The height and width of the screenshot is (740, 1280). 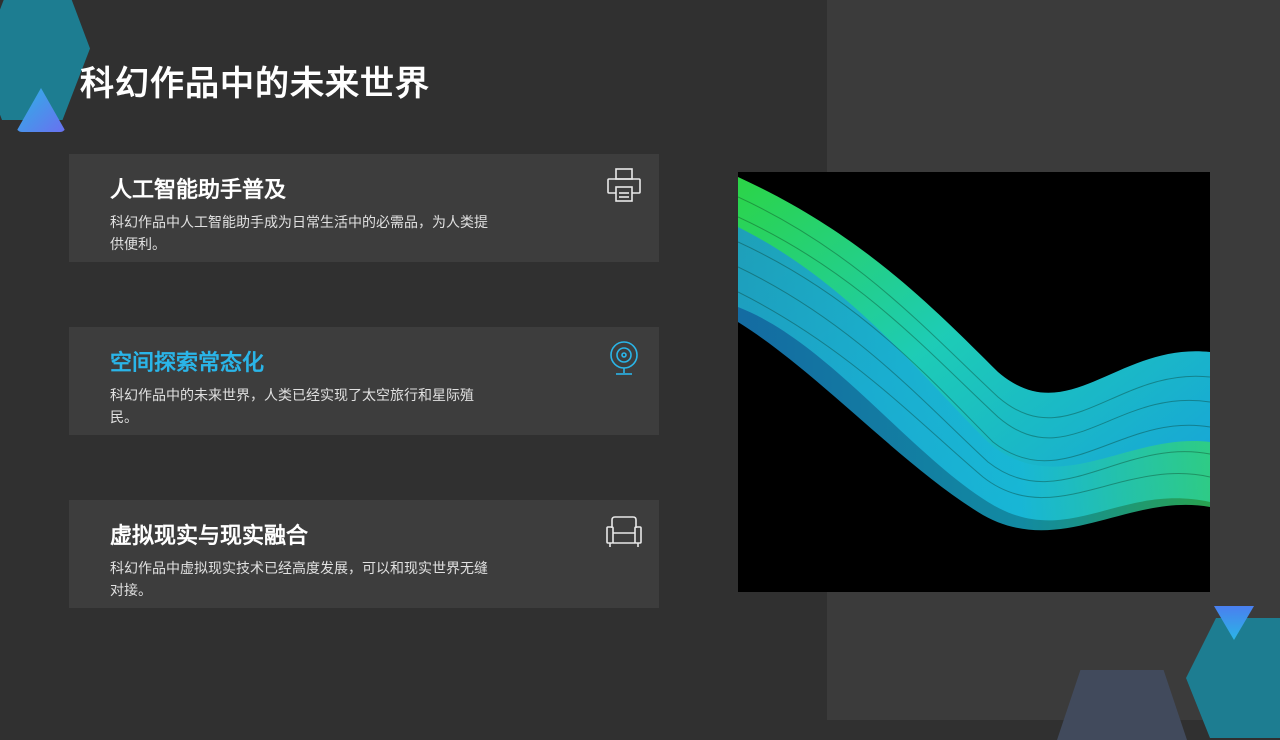 I want to click on card-title: 人工智能助手普及, so click(x=198, y=190).